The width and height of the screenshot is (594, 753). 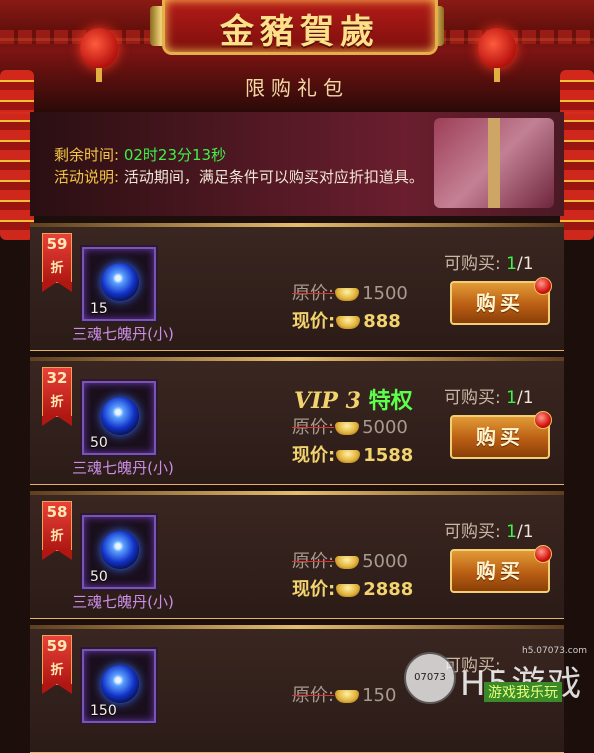 What do you see at coordinates (499, 675) in the screenshot?
I see `site-watermark: 07073 H5游戏 游戏我乐玩 h5.07073.com` at bounding box center [499, 675].